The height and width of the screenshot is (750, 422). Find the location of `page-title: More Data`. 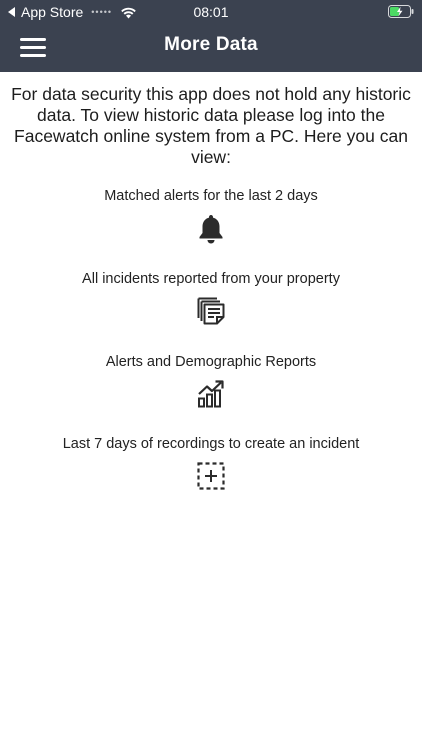

page-title: More Data is located at coordinates (211, 44).